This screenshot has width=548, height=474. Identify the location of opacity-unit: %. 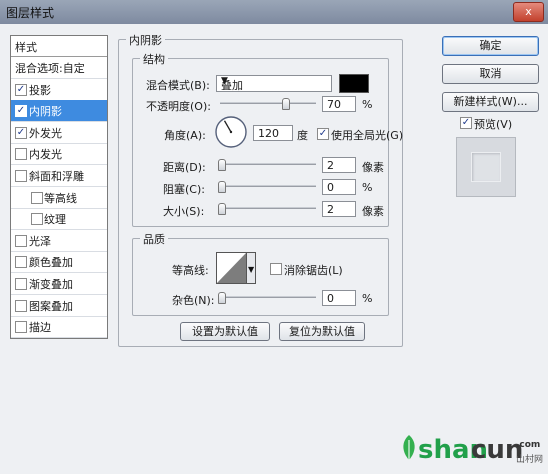
(367, 104).